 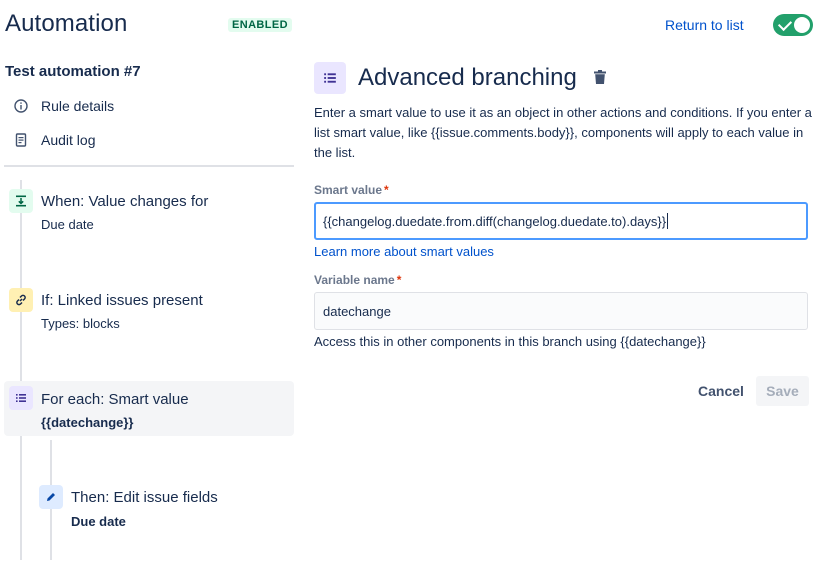 I want to click on info-icon, so click(x=21, y=106).